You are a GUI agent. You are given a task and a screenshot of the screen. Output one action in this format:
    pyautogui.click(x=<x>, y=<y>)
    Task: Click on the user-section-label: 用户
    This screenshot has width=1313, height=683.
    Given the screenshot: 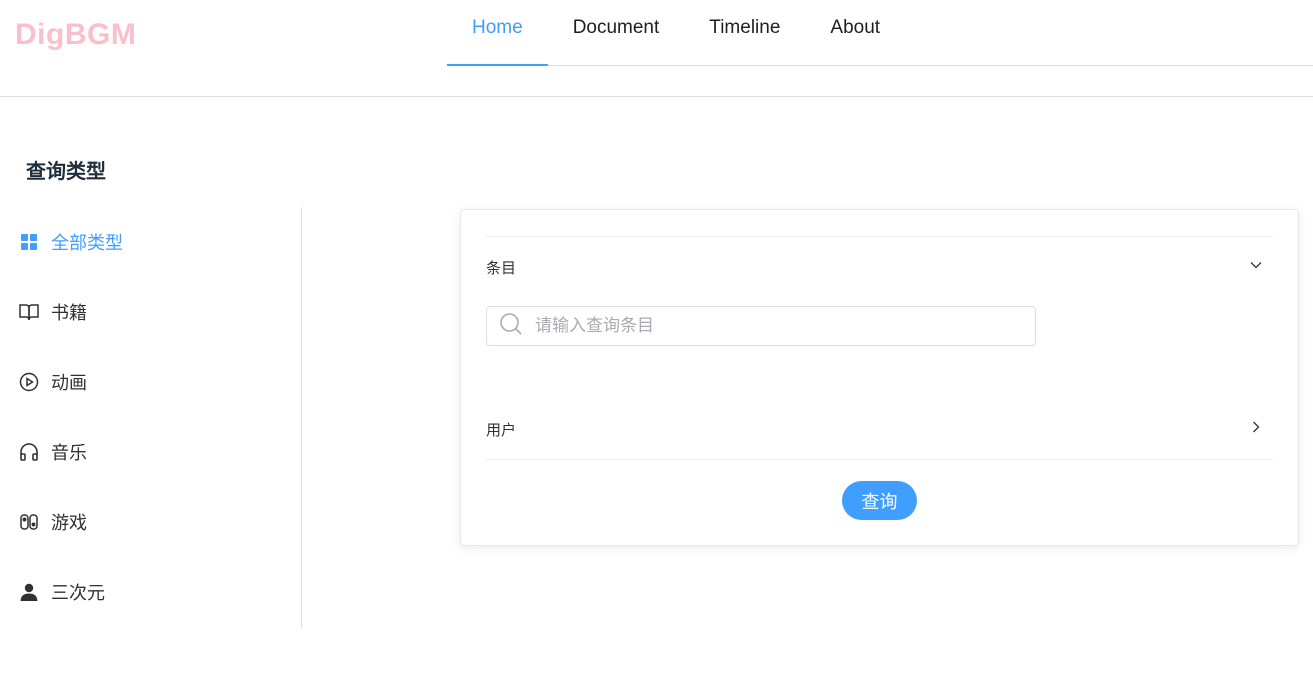 What is the action you would take?
    pyautogui.click(x=501, y=429)
    